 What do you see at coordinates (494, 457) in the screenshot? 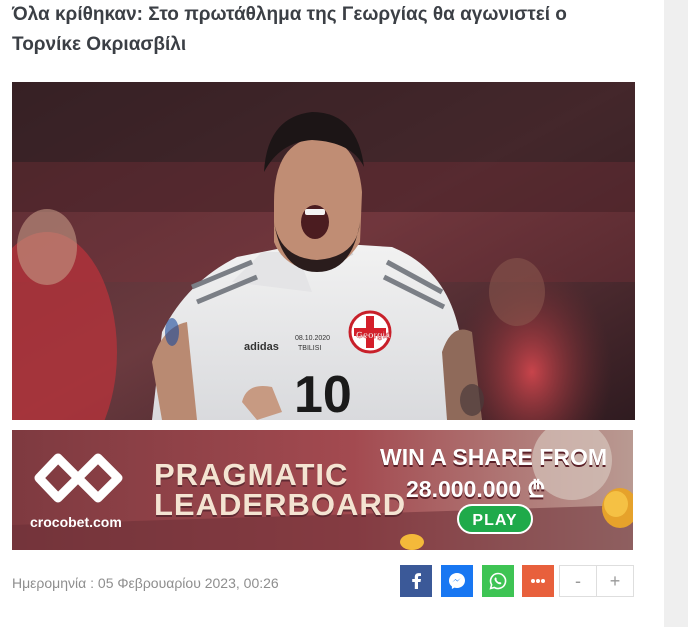
I see `banner-win-line: WIN A SHARE FROM` at bounding box center [494, 457].